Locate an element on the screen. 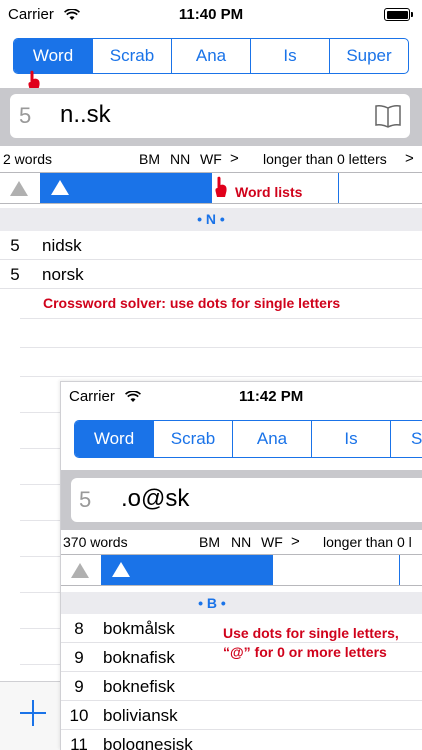  status-bar: Carrier 11:42 PM is located at coordinates (241, 397).